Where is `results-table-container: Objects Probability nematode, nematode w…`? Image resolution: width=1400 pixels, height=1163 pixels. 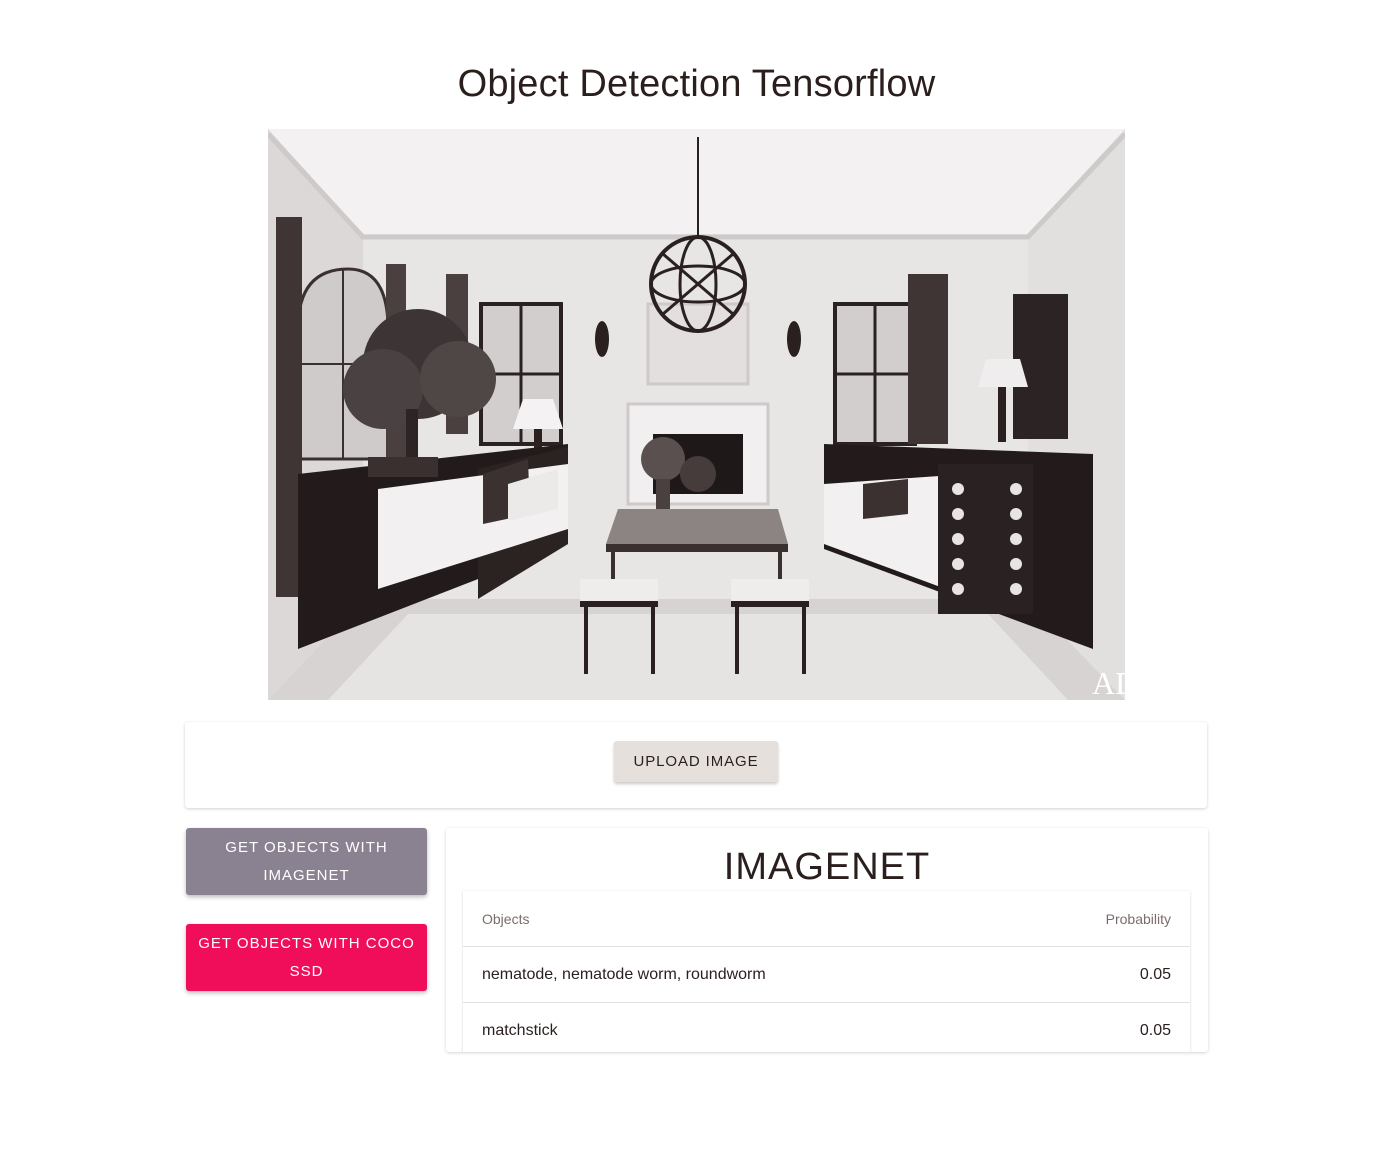 results-table-container: Objects Probability nematode, nematode w… is located at coordinates (826, 971).